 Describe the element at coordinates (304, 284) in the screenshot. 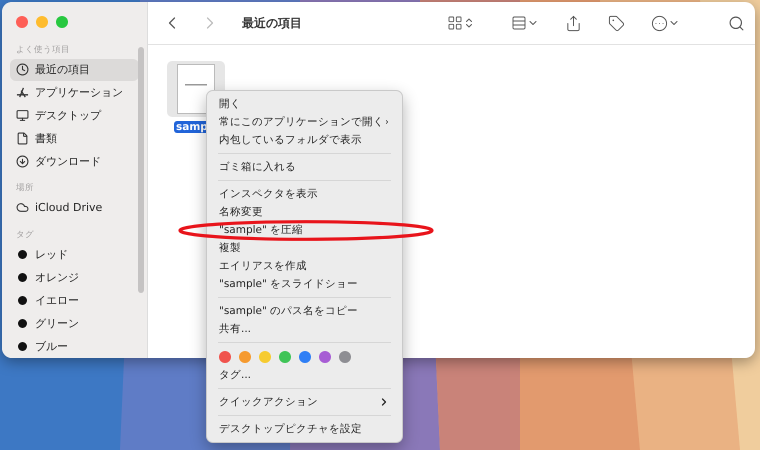

I see `menu-item: "sample" をスライドショー` at that location.